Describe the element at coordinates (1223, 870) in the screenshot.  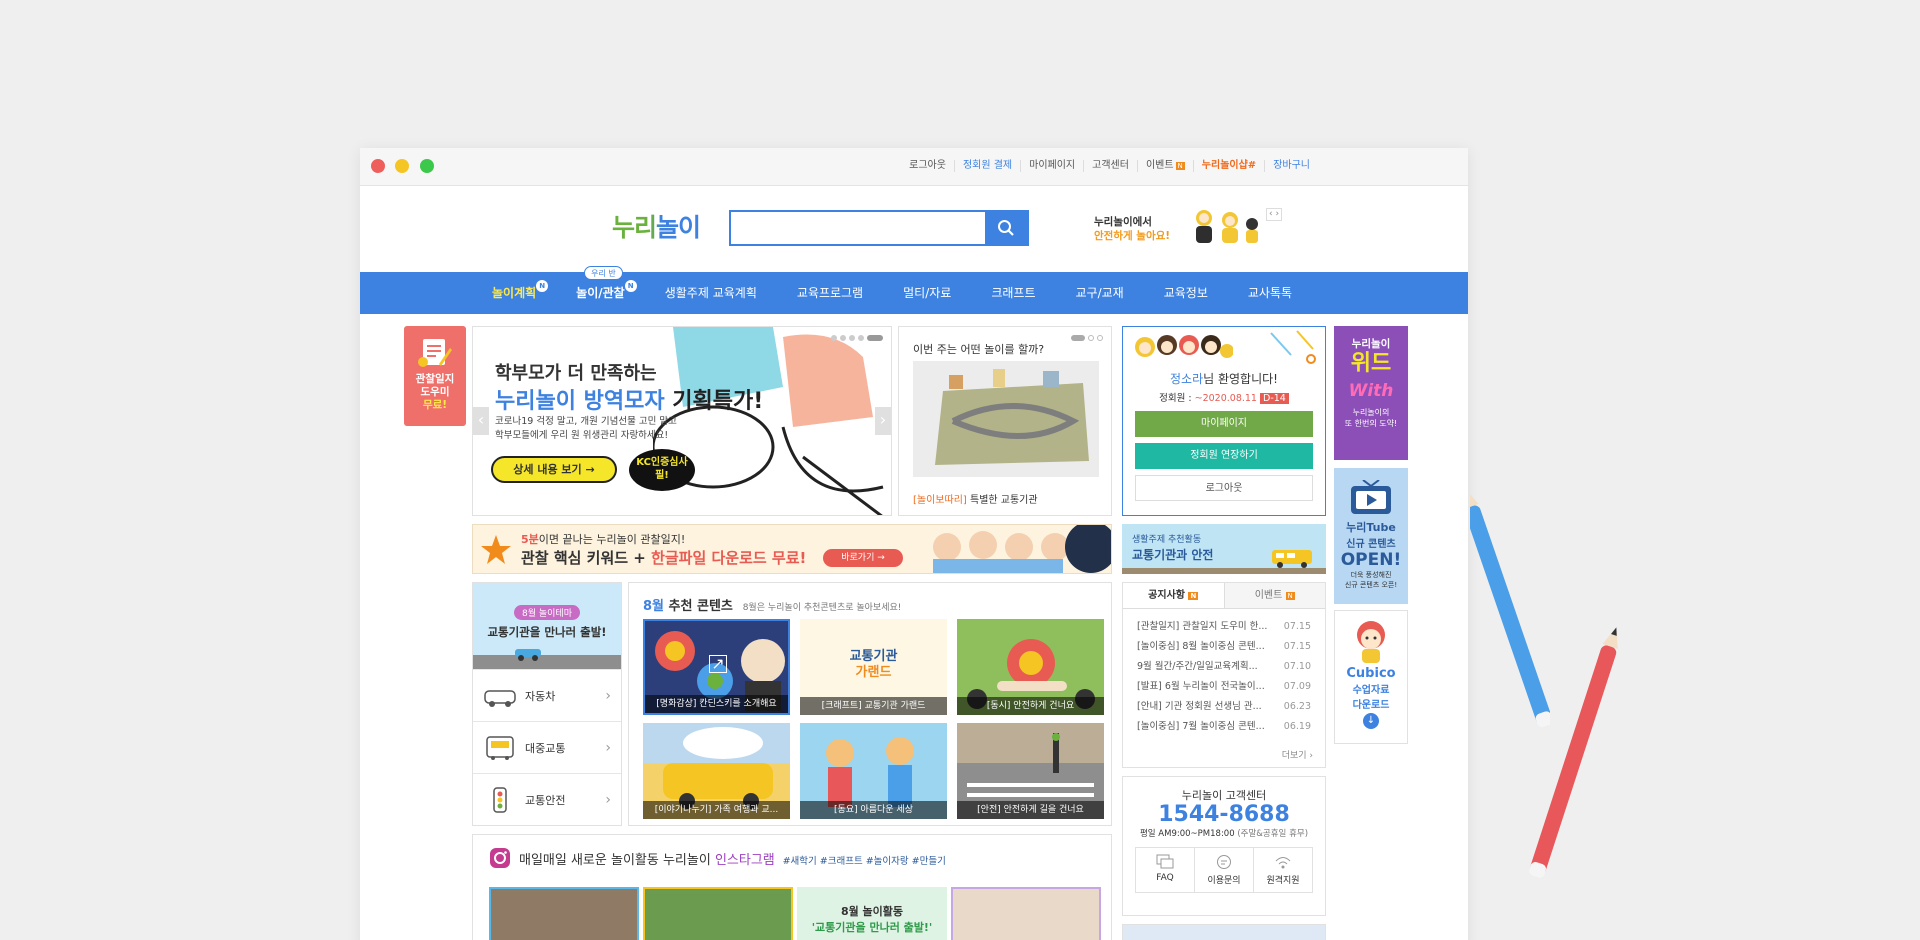
I see `cs-button-1: 이용문의` at that location.